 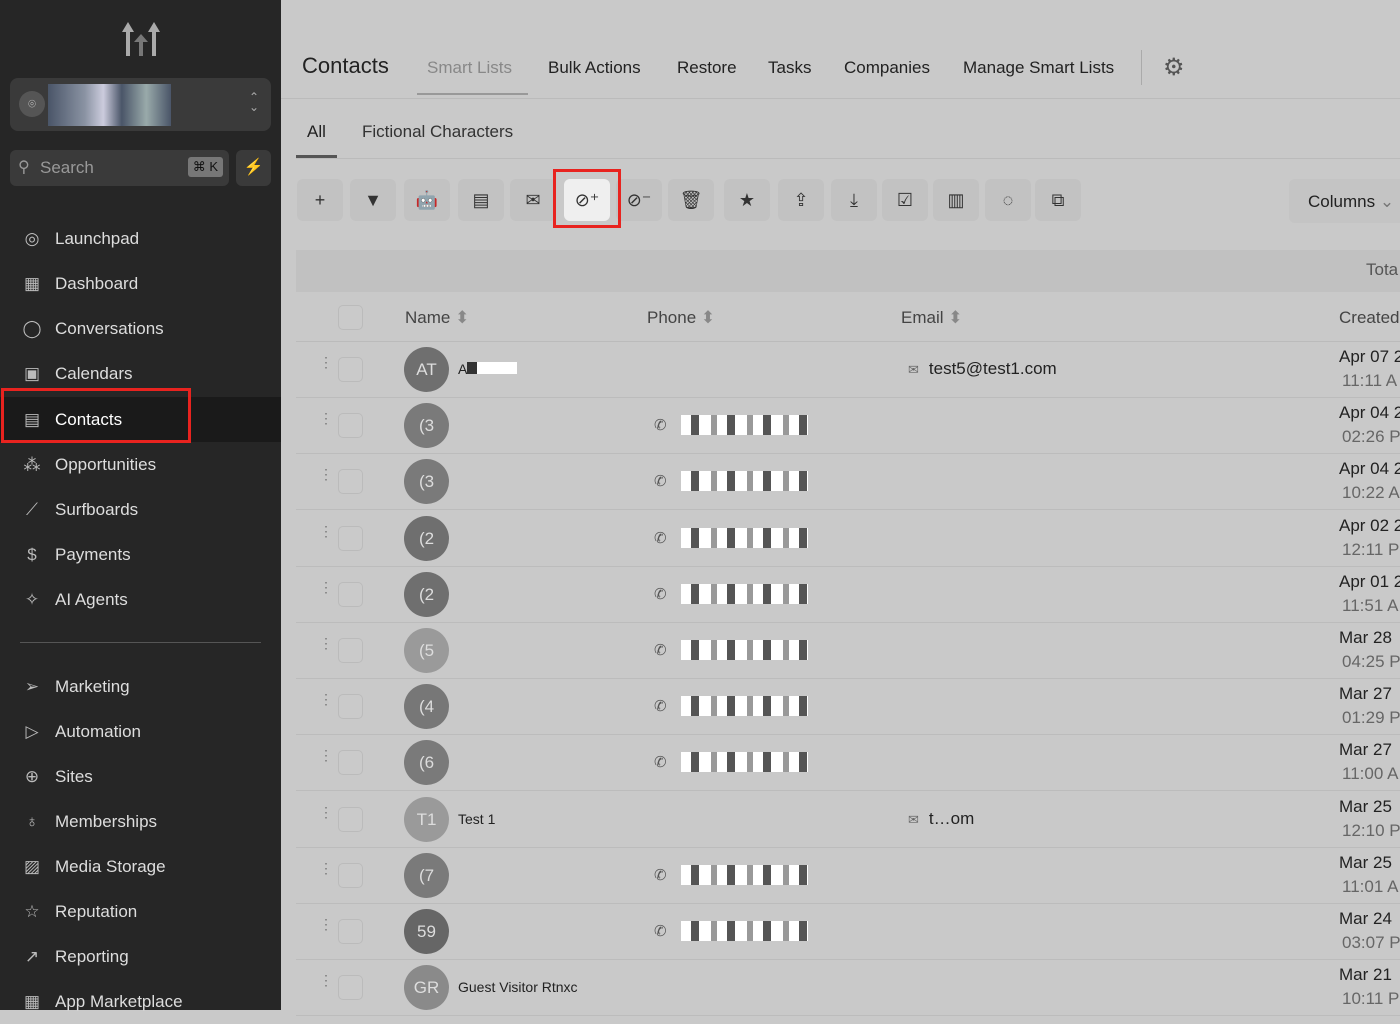 I want to click on table-row: ⋮ 59 ✆ Mar 24 03:07 P, so click(x=848, y=932).